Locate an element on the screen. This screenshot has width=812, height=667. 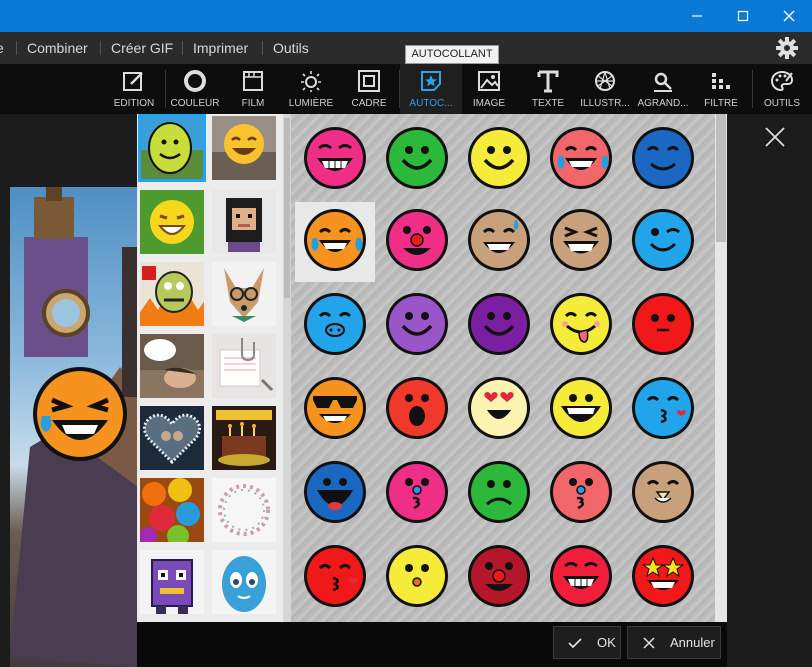
emoji-face-thumb is located at coordinates (244, 148).